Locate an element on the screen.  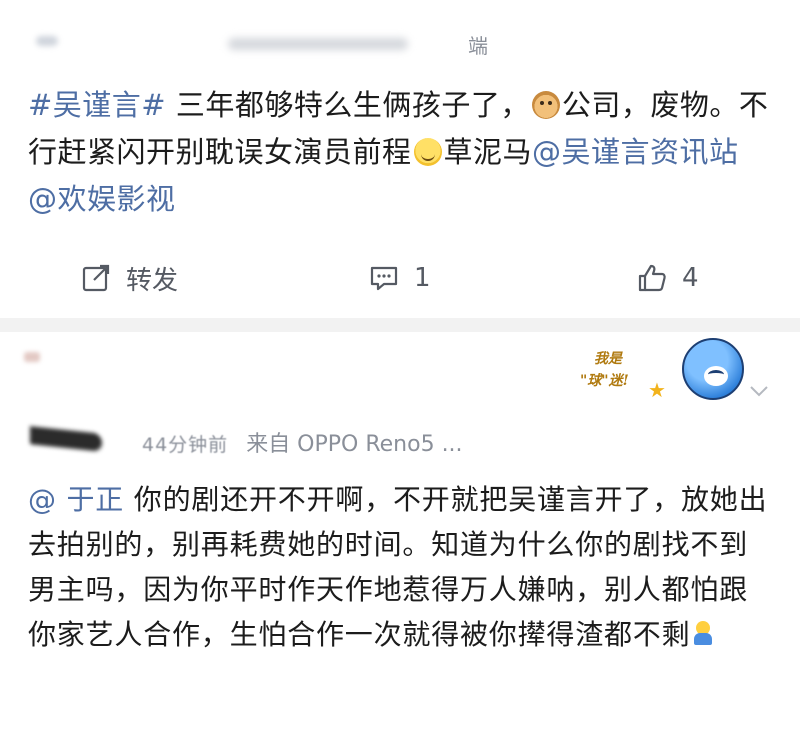
post-action-bar: 转发 1 4 is located at coordinates (400, 278).